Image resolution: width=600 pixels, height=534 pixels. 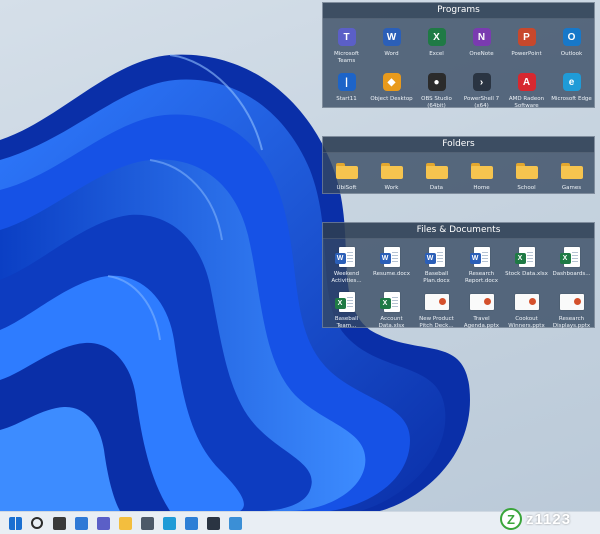 I want to click on app-glyph: N, so click(x=481, y=37).